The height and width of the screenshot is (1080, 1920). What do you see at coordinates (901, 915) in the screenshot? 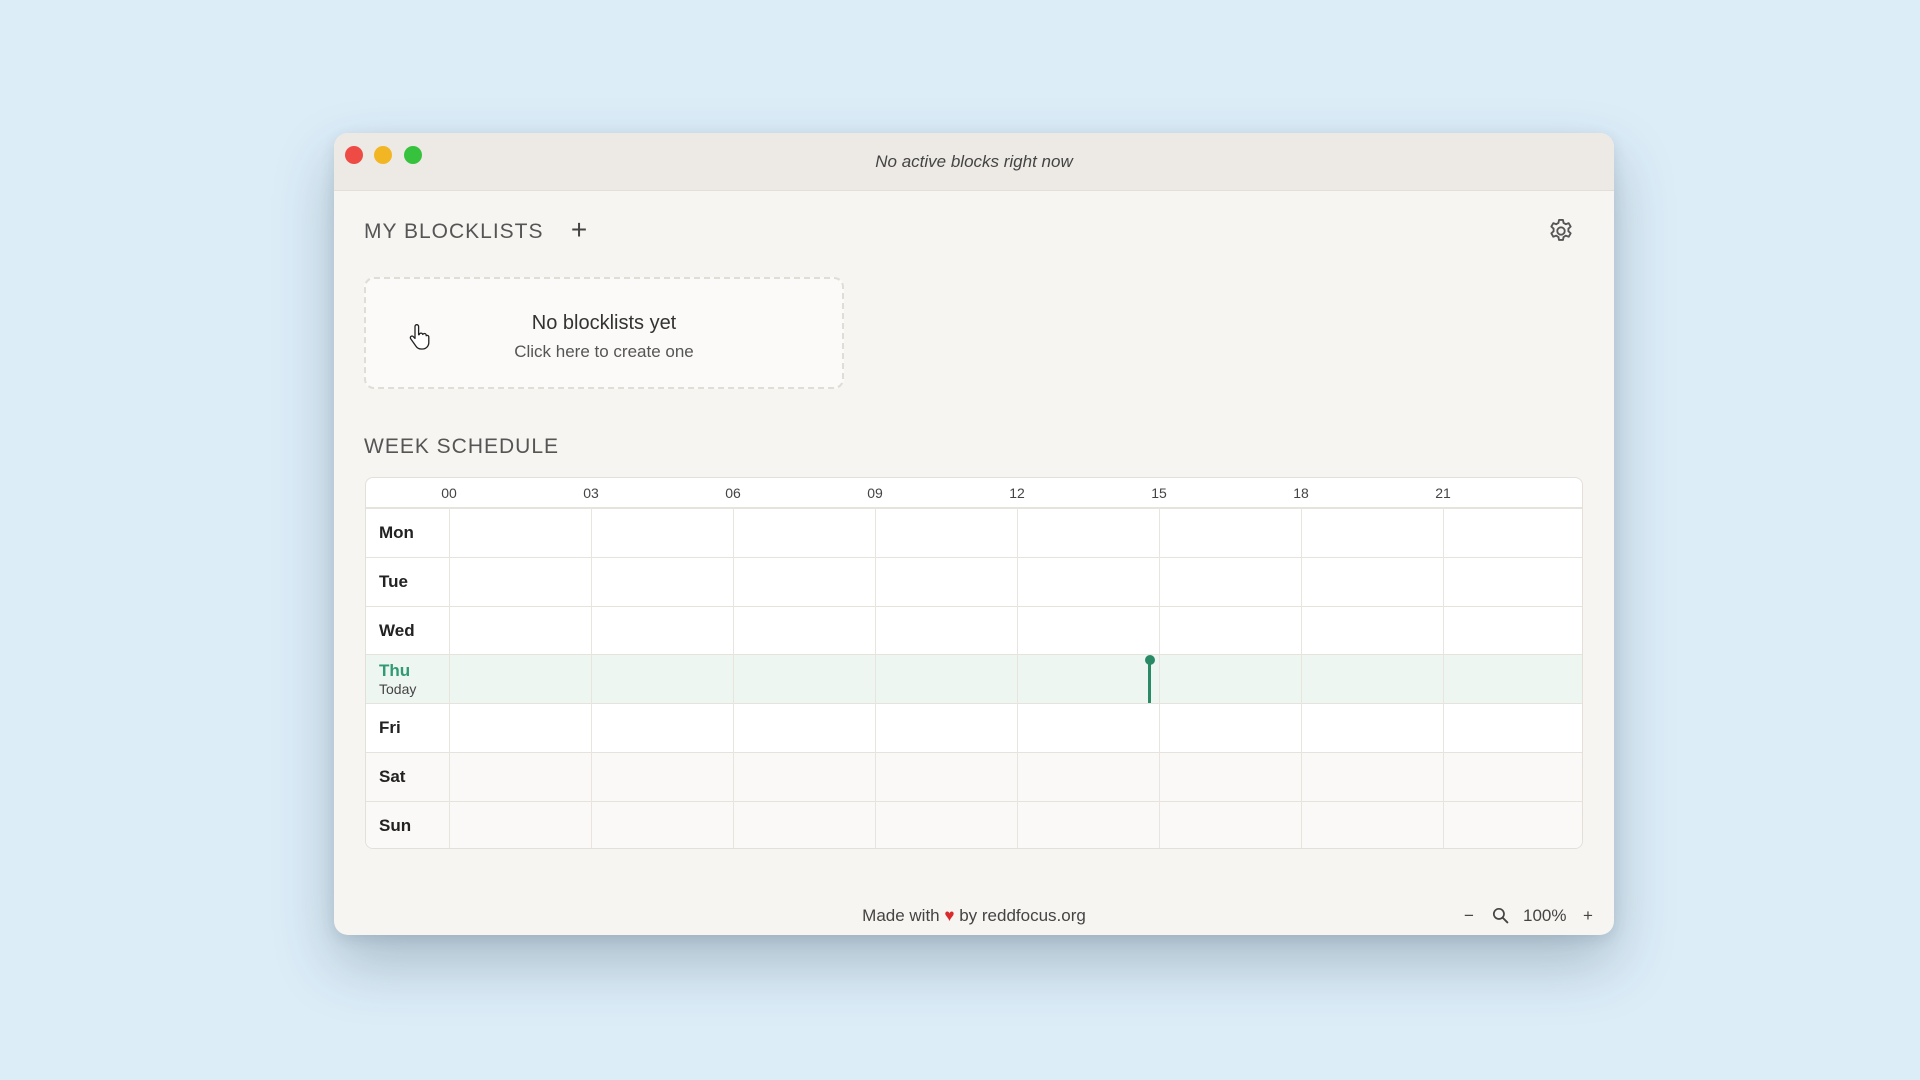
I see `footer-prefix: Made with` at bounding box center [901, 915].